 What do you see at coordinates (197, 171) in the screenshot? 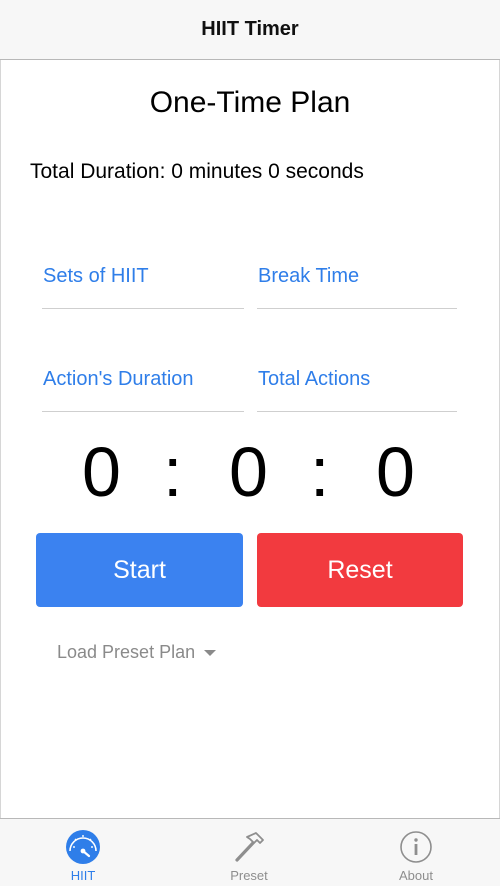
I see `total-duration-text: Total Duration: 0 minutes 0 seconds` at bounding box center [197, 171].